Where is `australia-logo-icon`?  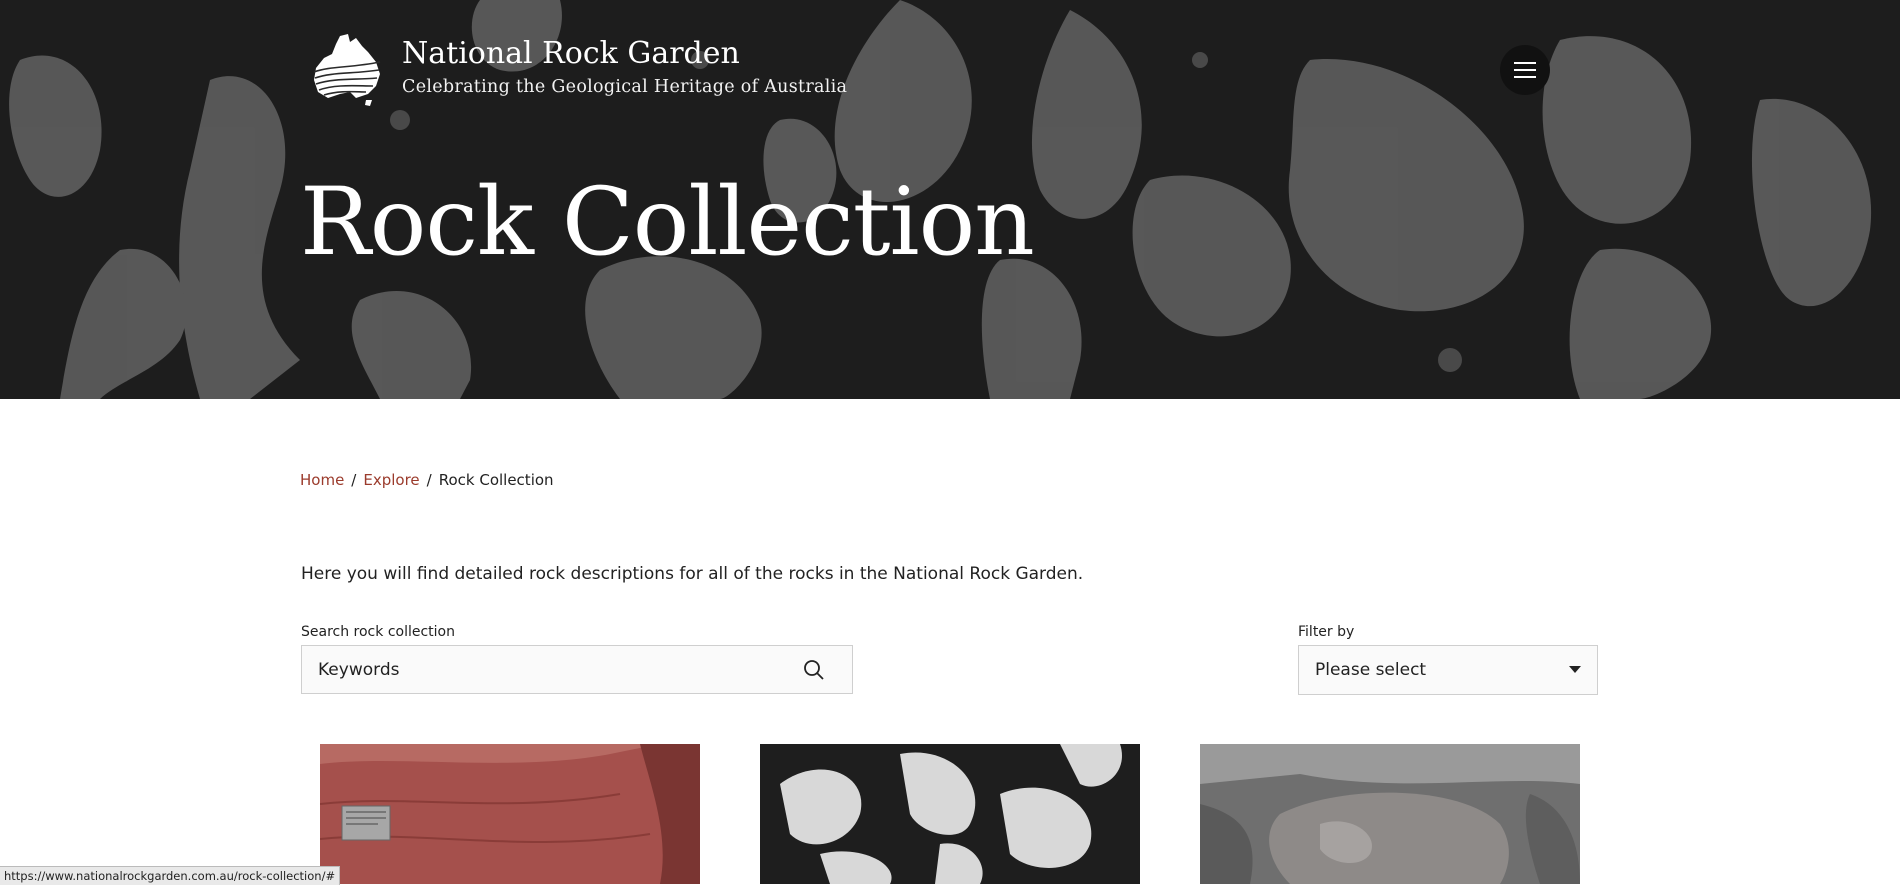 australia-logo-icon is located at coordinates (347, 70).